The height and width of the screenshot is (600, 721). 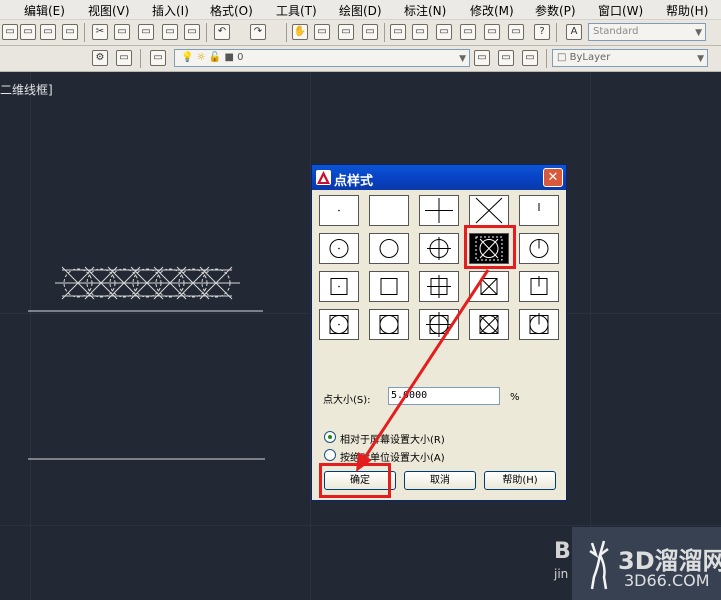 What do you see at coordinates (561, 574) in the screenshot?
I see `watermark-partial-text-2: jin` at bounding box center [561, 574].